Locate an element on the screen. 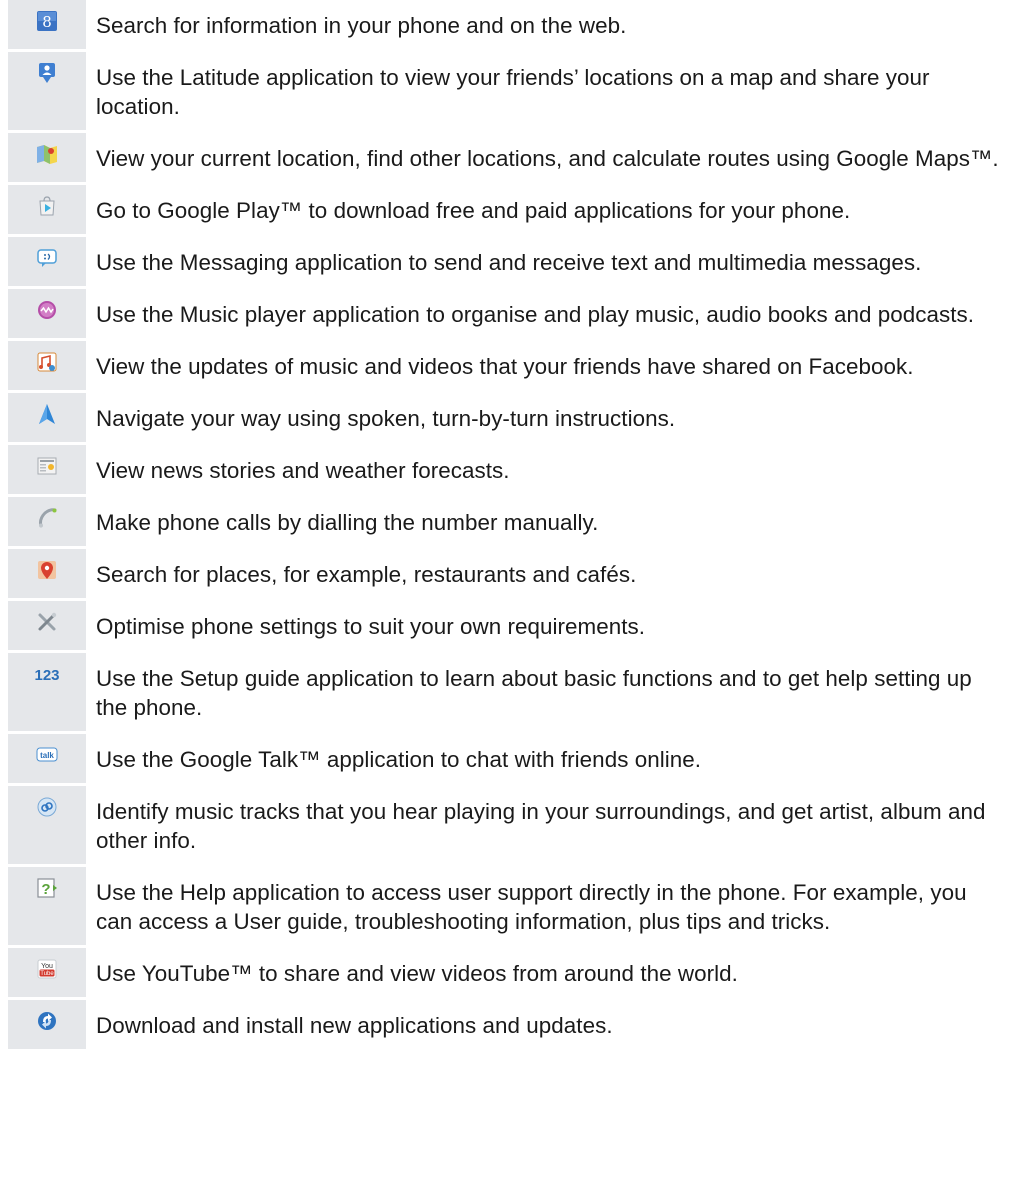 Image resolution: width=1018 pixels, height=1194 pixels. help-icon: ? is located at coordinates (47, 888).